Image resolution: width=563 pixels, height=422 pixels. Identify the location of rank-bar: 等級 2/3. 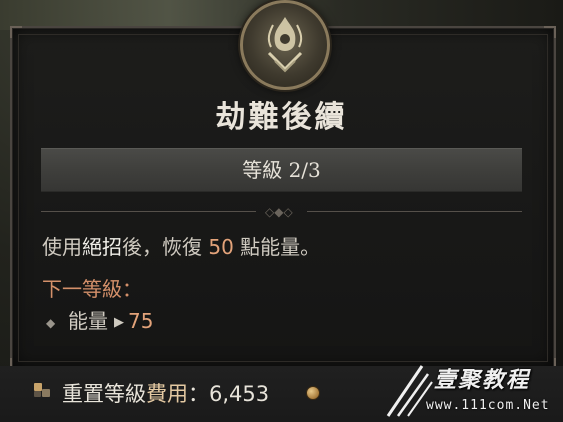
(281, 170).